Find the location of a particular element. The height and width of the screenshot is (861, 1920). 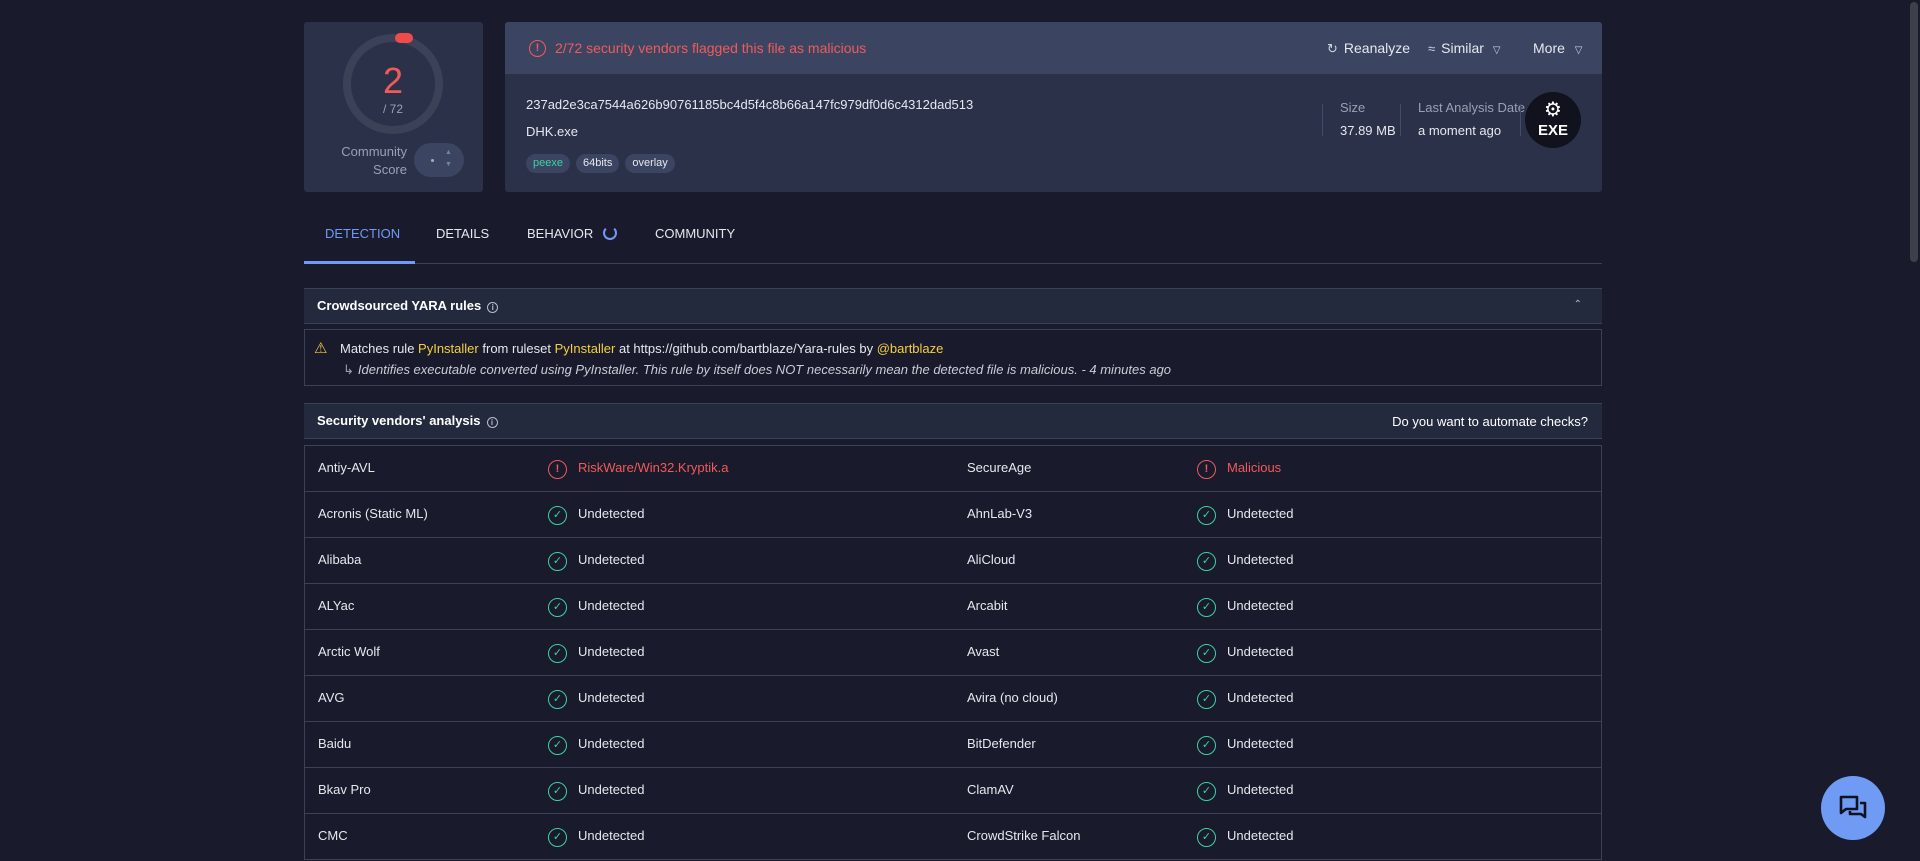

vendor-name: AVG is located at coordinates (331, 697).